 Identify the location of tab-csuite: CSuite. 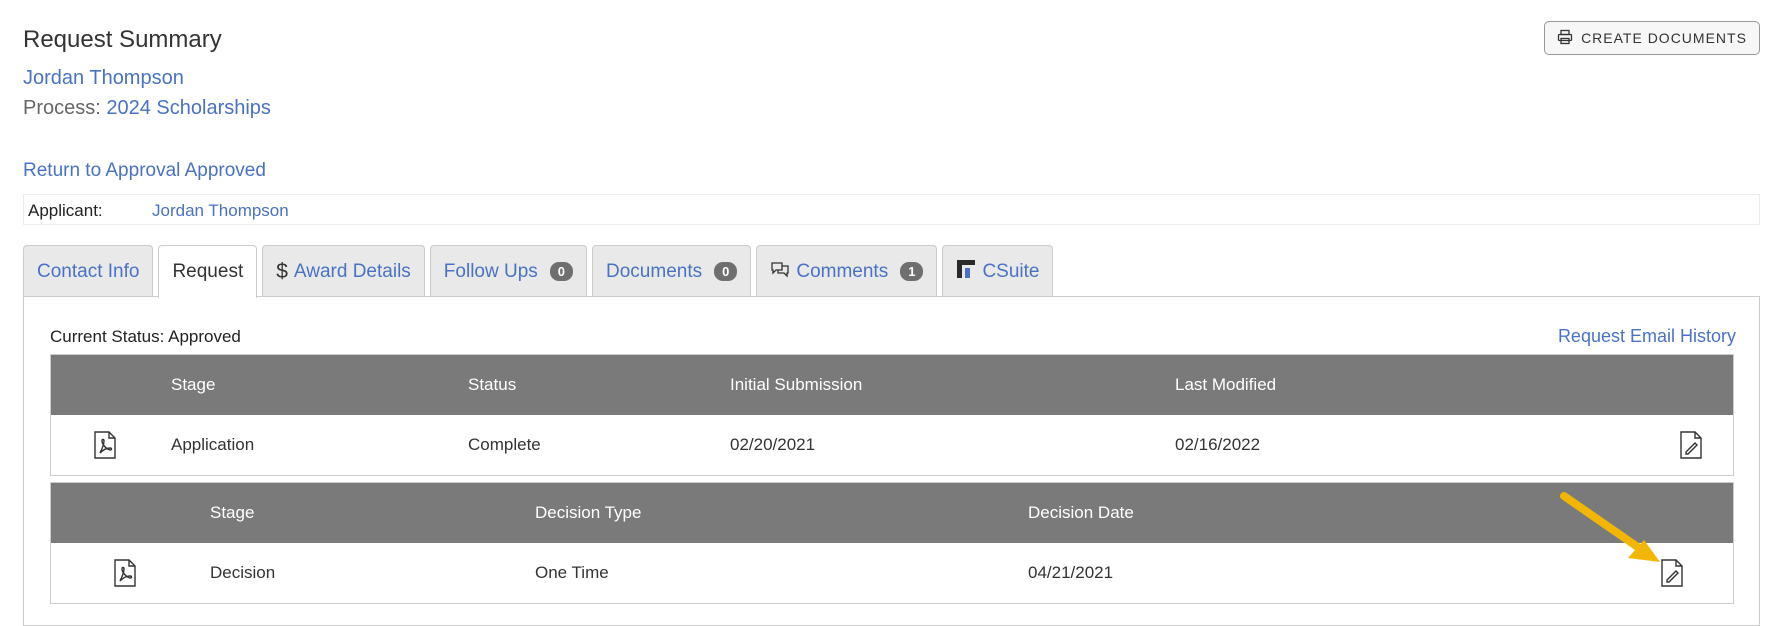
(998, 271).